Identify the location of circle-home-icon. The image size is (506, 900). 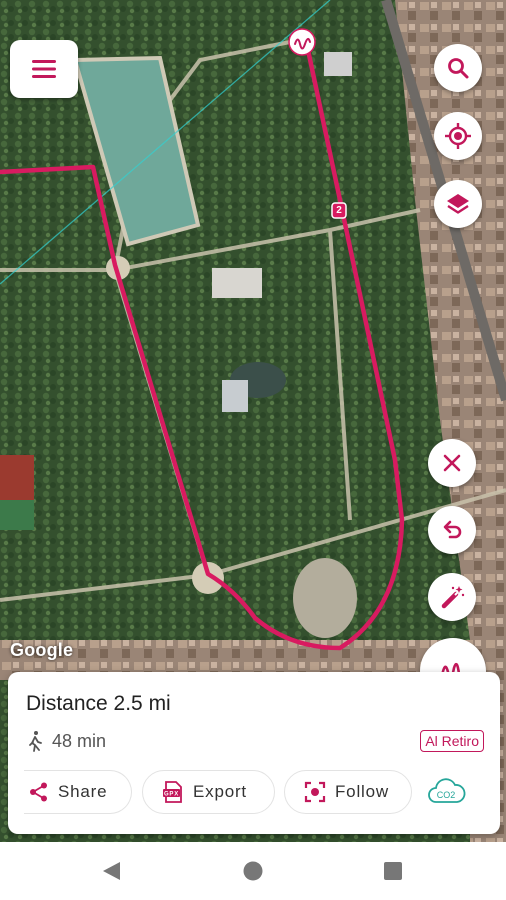
(253, 871).